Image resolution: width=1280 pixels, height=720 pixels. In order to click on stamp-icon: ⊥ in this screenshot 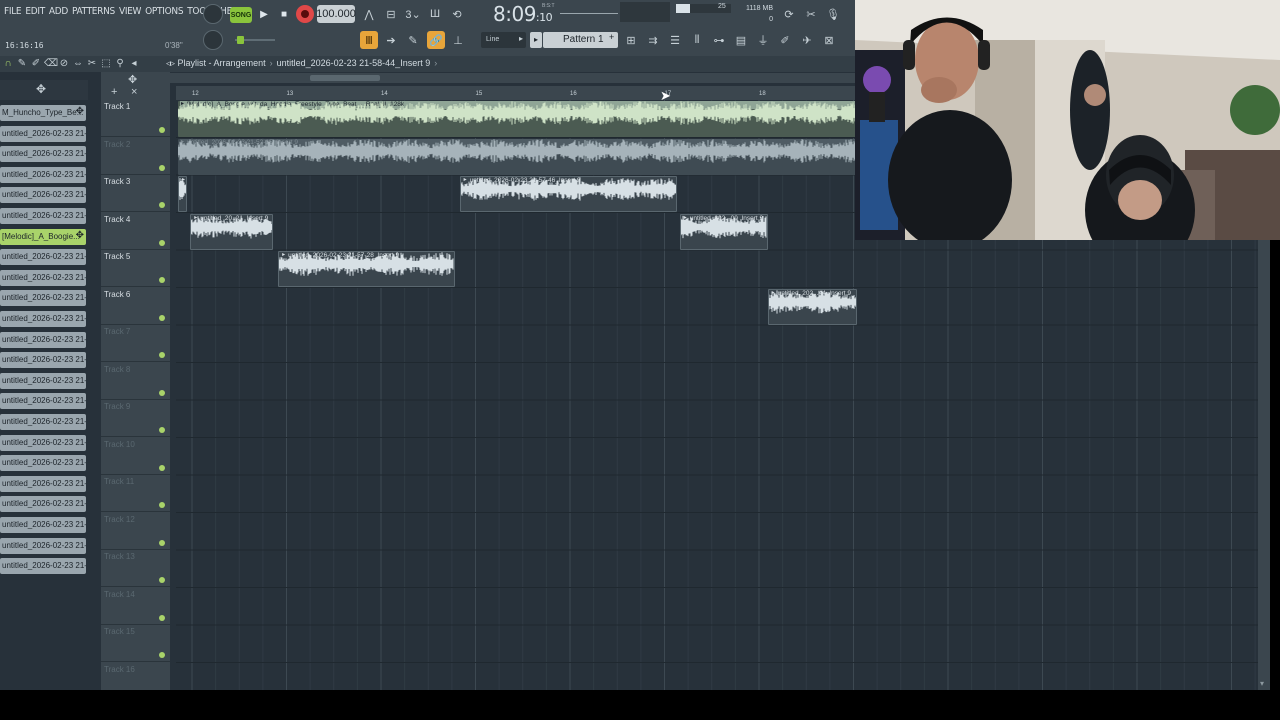, I will do `click(458, 40)`.